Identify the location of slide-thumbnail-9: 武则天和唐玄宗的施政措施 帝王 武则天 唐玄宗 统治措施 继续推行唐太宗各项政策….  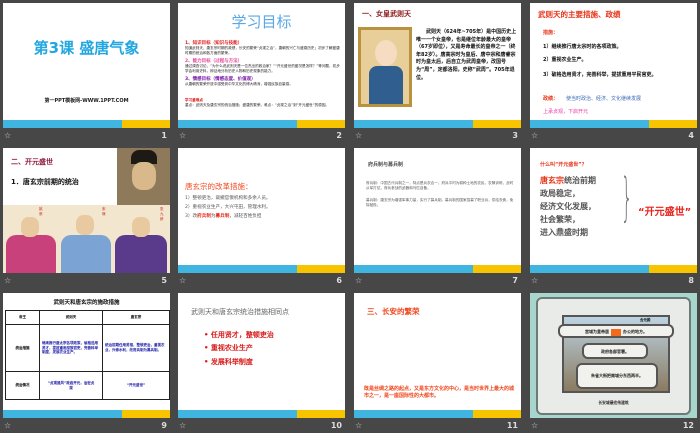
(86, 363).